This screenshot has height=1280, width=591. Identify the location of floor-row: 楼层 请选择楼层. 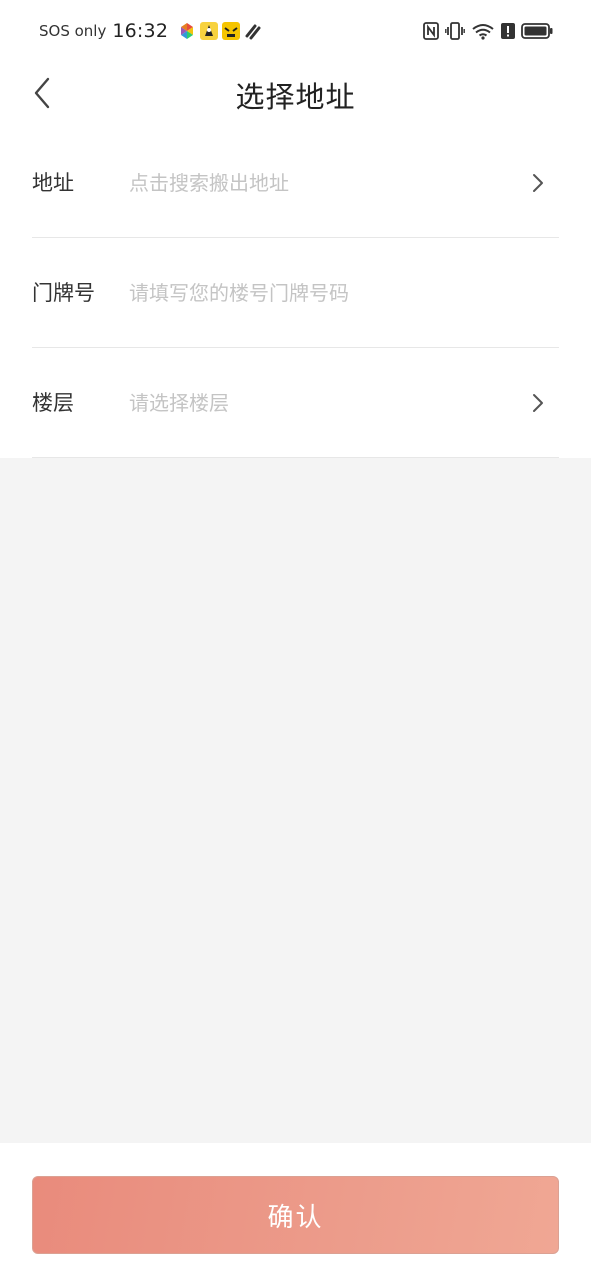
(295, 403).